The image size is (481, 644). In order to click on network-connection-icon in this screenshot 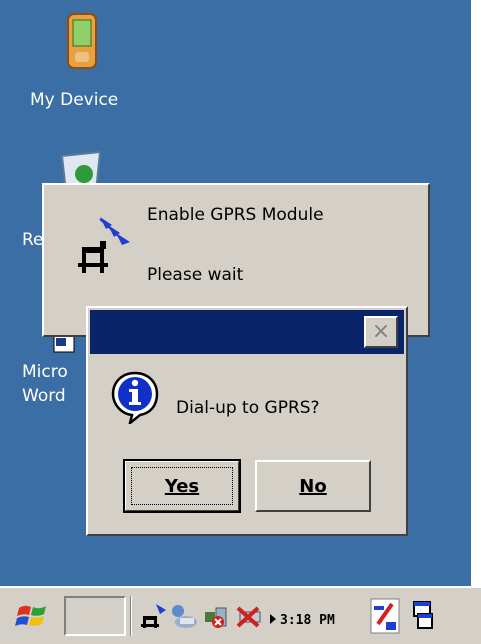, I will do `click(154, 618)`.